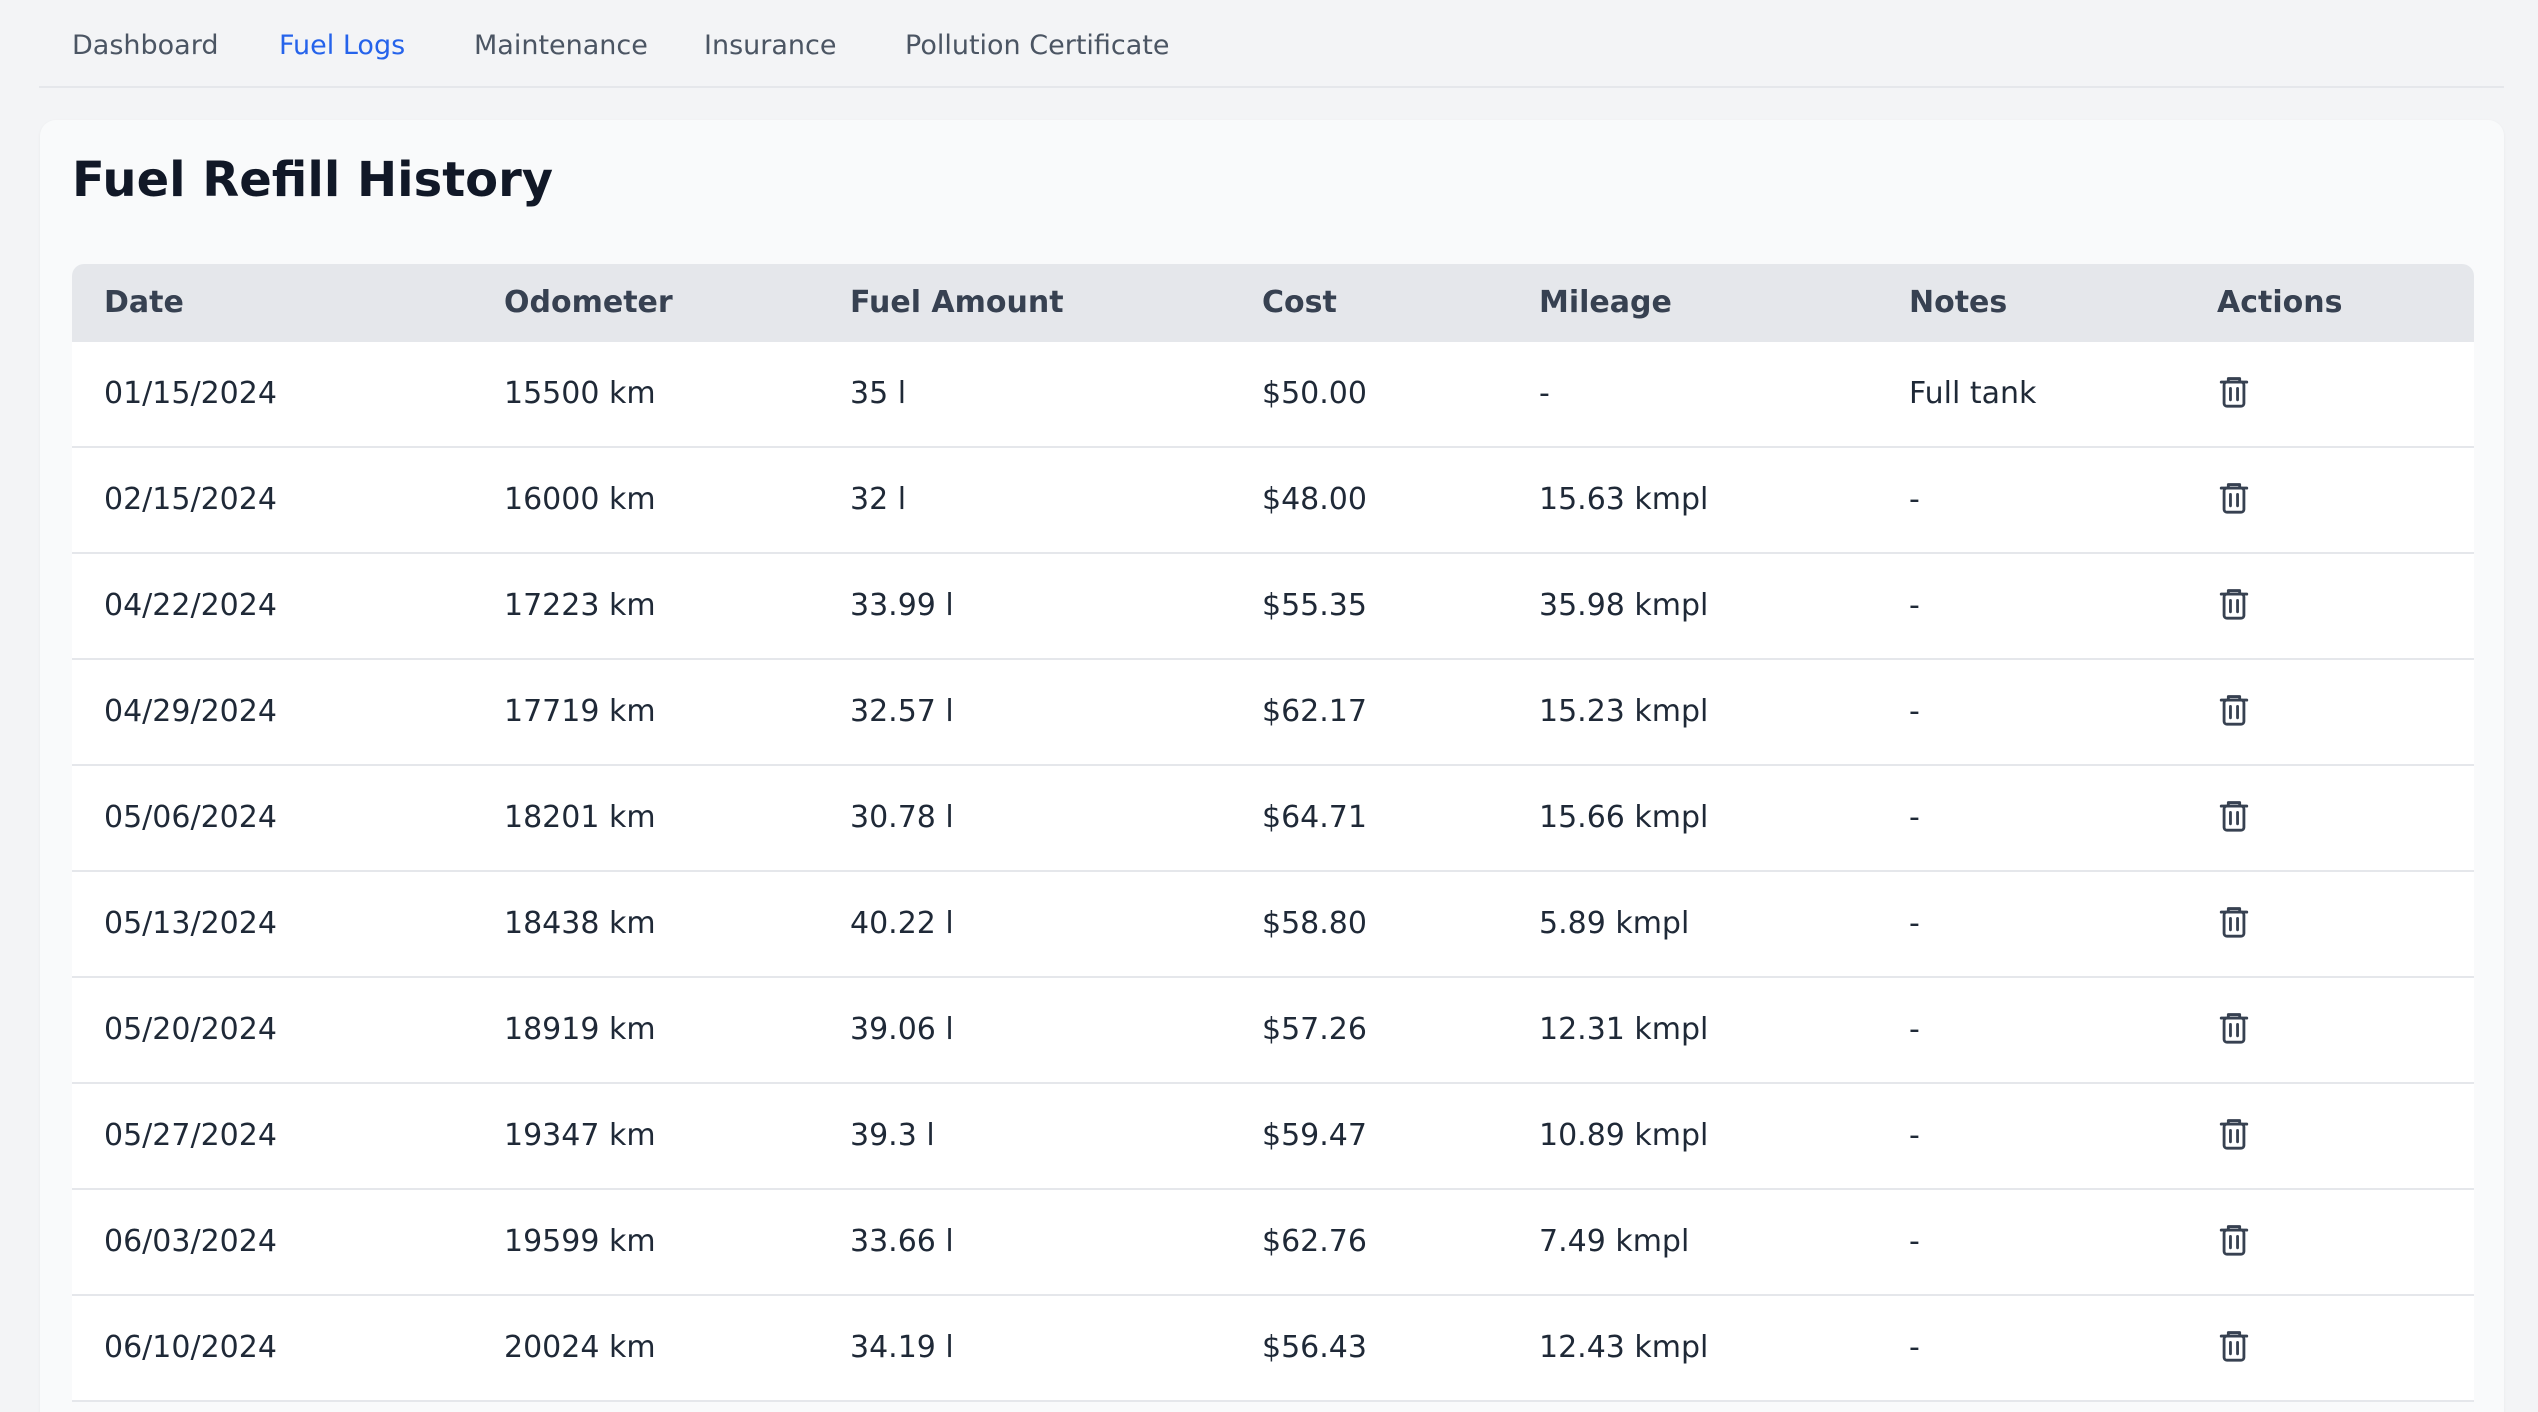  What do you see at coordinates (561, 45) in the screenshot?
I see `tab-maintenance: Maintenance` at bounding box center [561, 45].